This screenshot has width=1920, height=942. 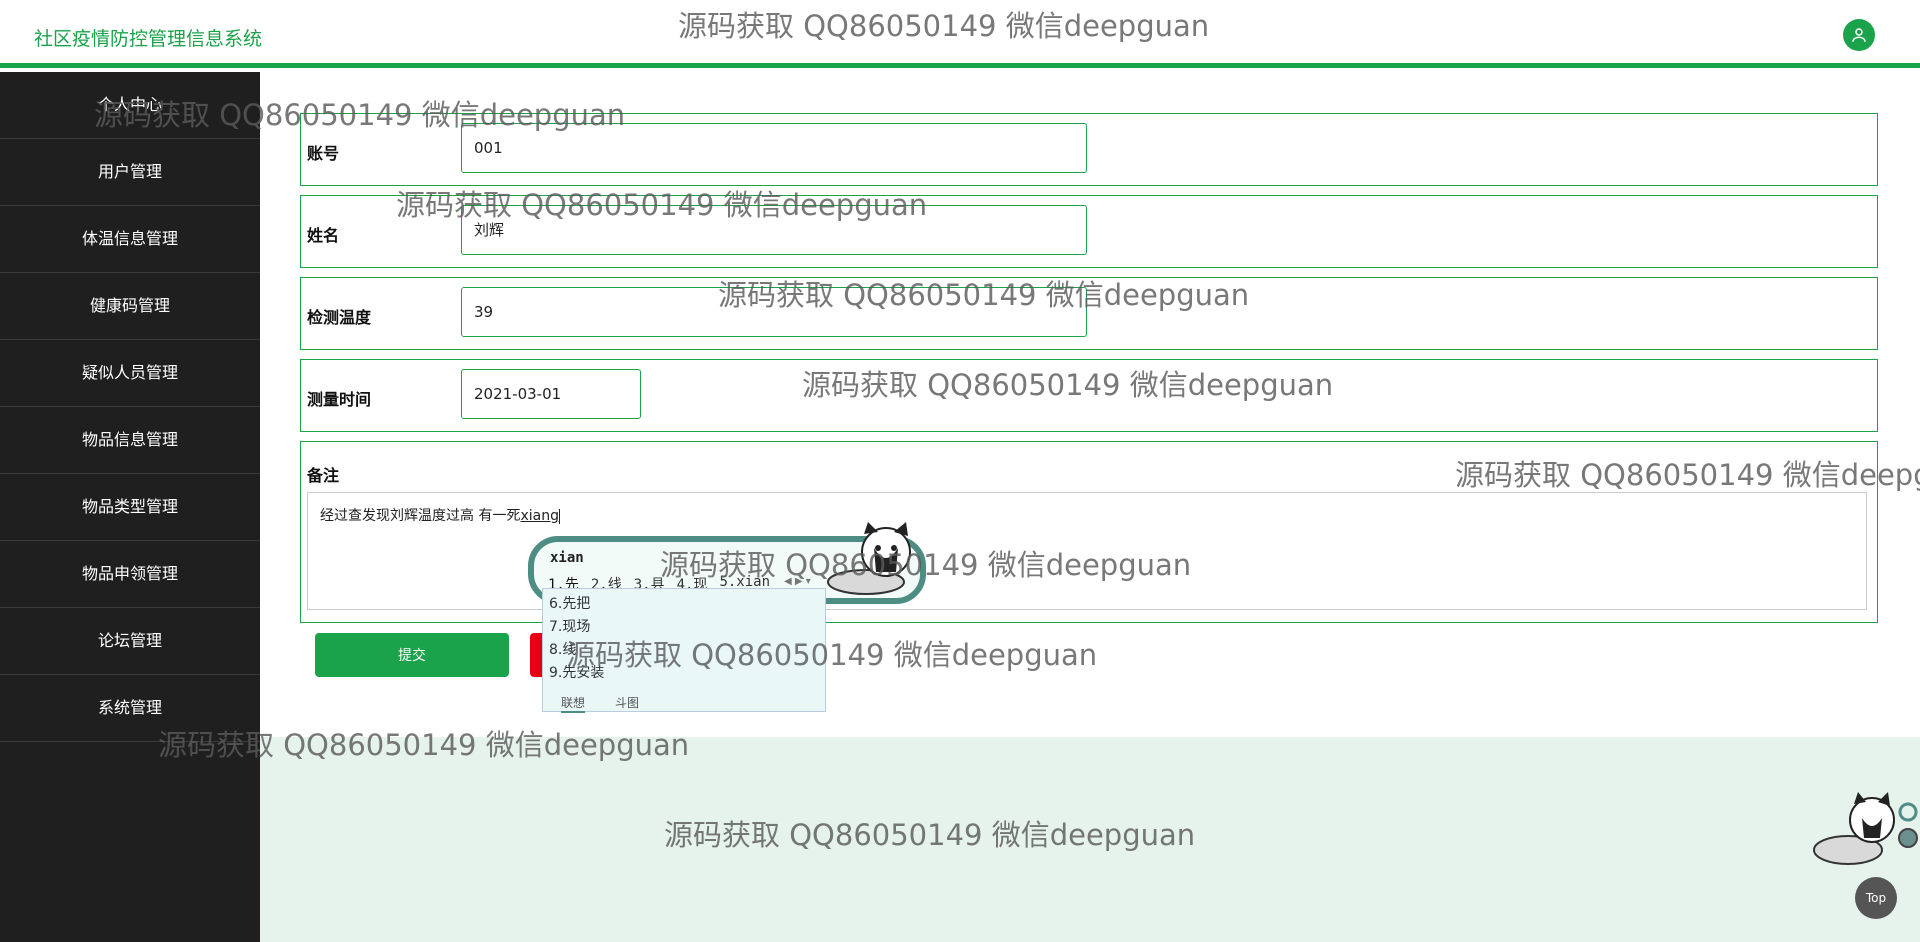 I want to click on ime-tab: 联想, so click(x=573, y=703).